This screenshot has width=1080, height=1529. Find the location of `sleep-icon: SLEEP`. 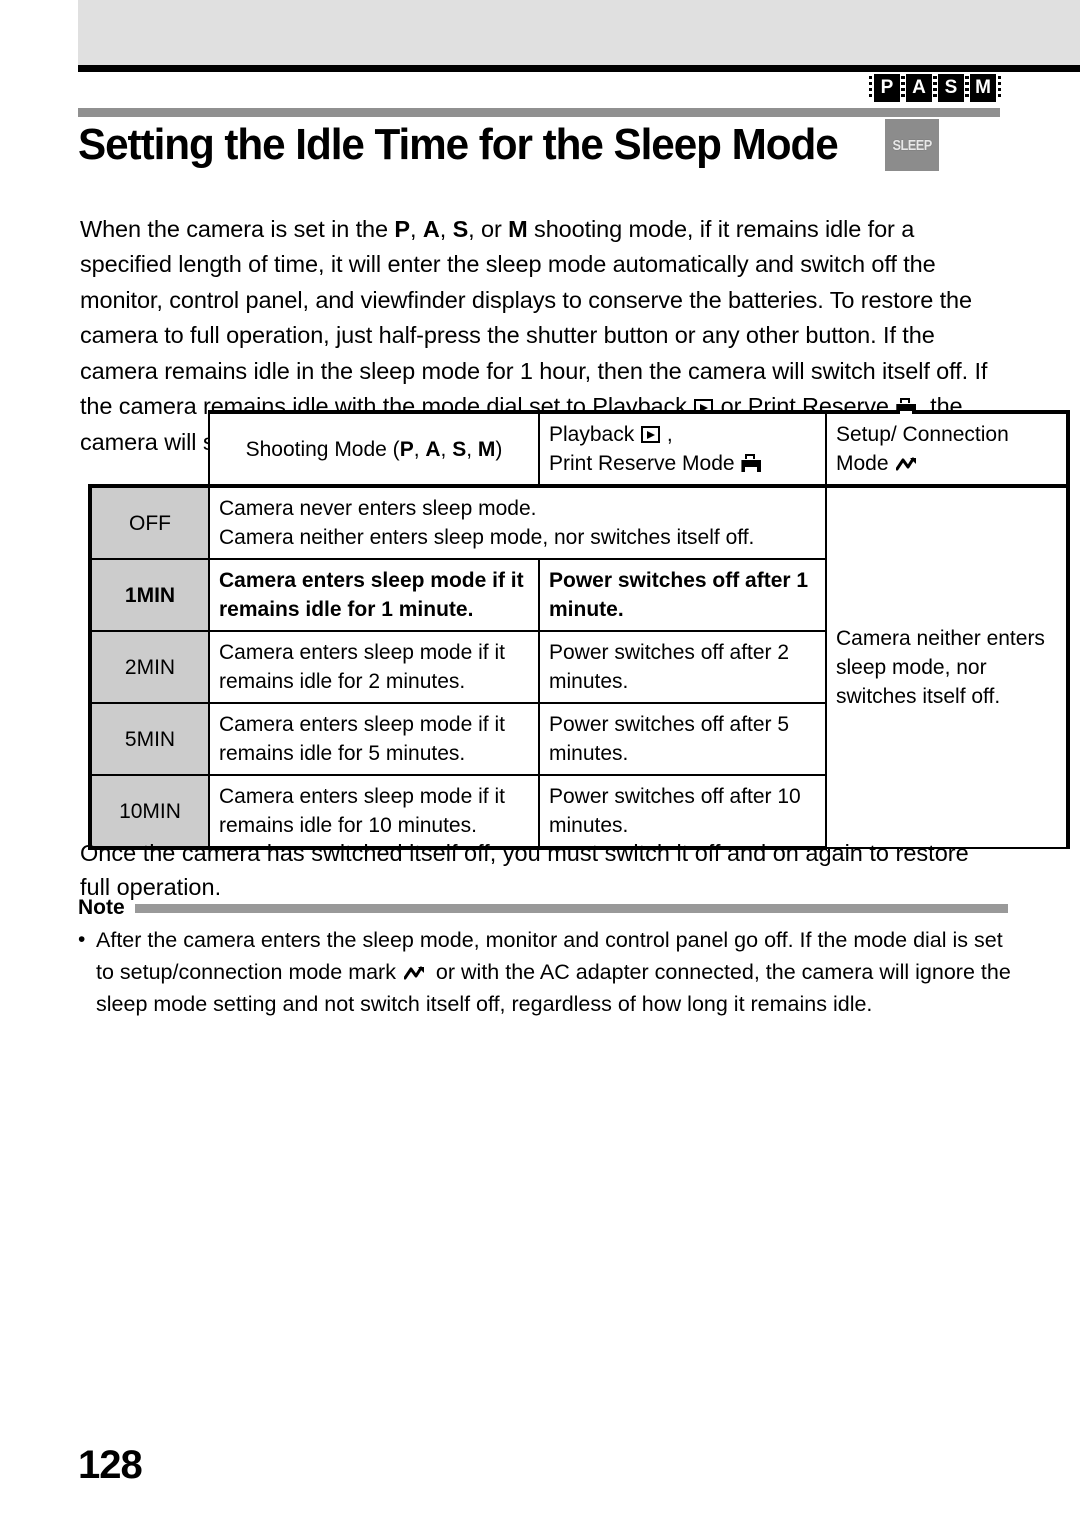

sleep-icon: SLEEP is located at coordinates (912, 145).